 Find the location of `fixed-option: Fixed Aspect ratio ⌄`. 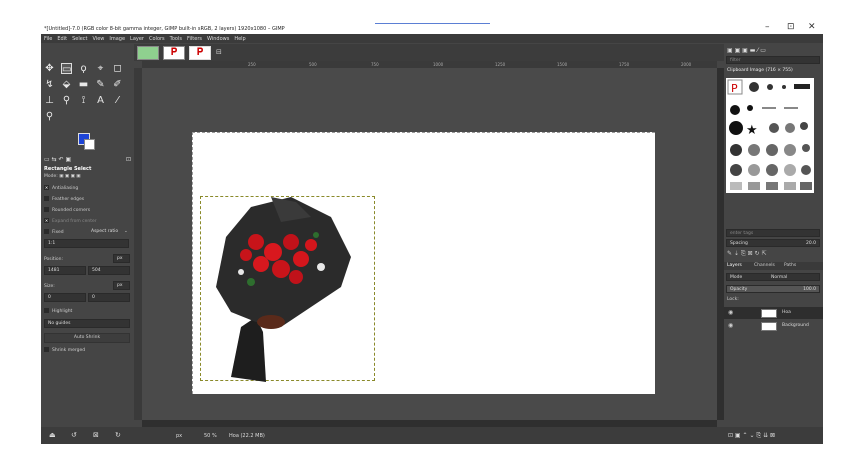

fixed-option: Fixed Aspect ratio ⌄ is located at coordinates (88, 232).